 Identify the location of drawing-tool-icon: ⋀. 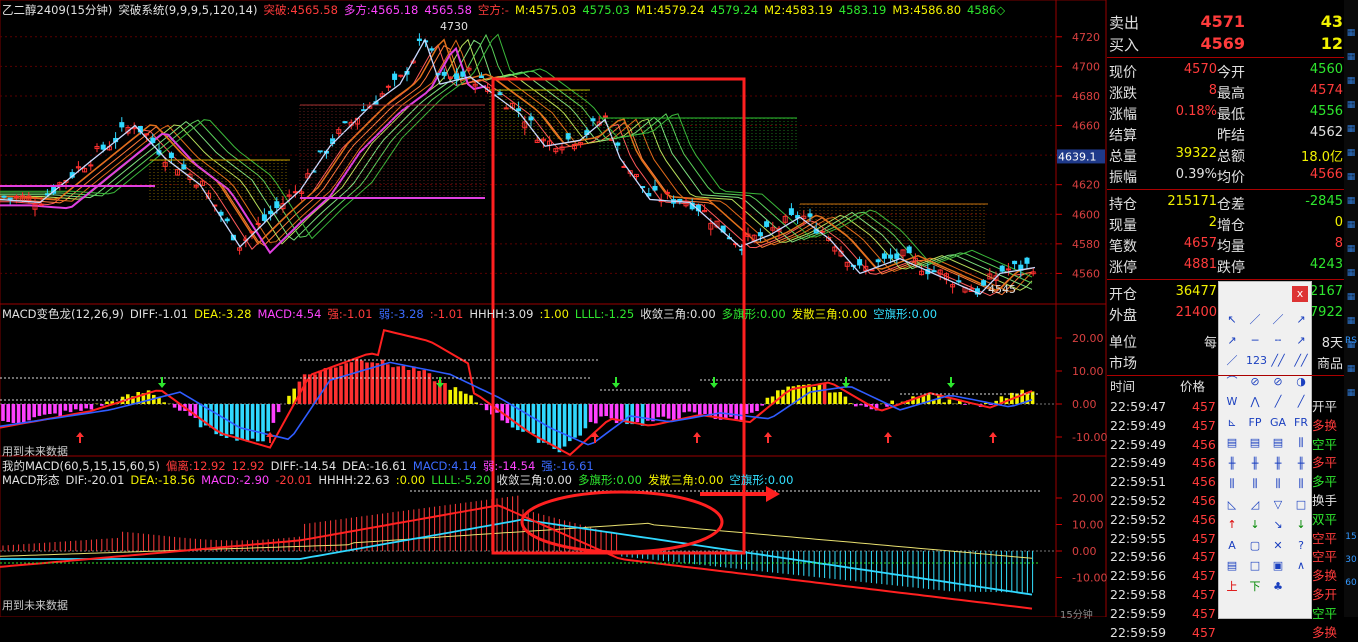
(1255, 402).